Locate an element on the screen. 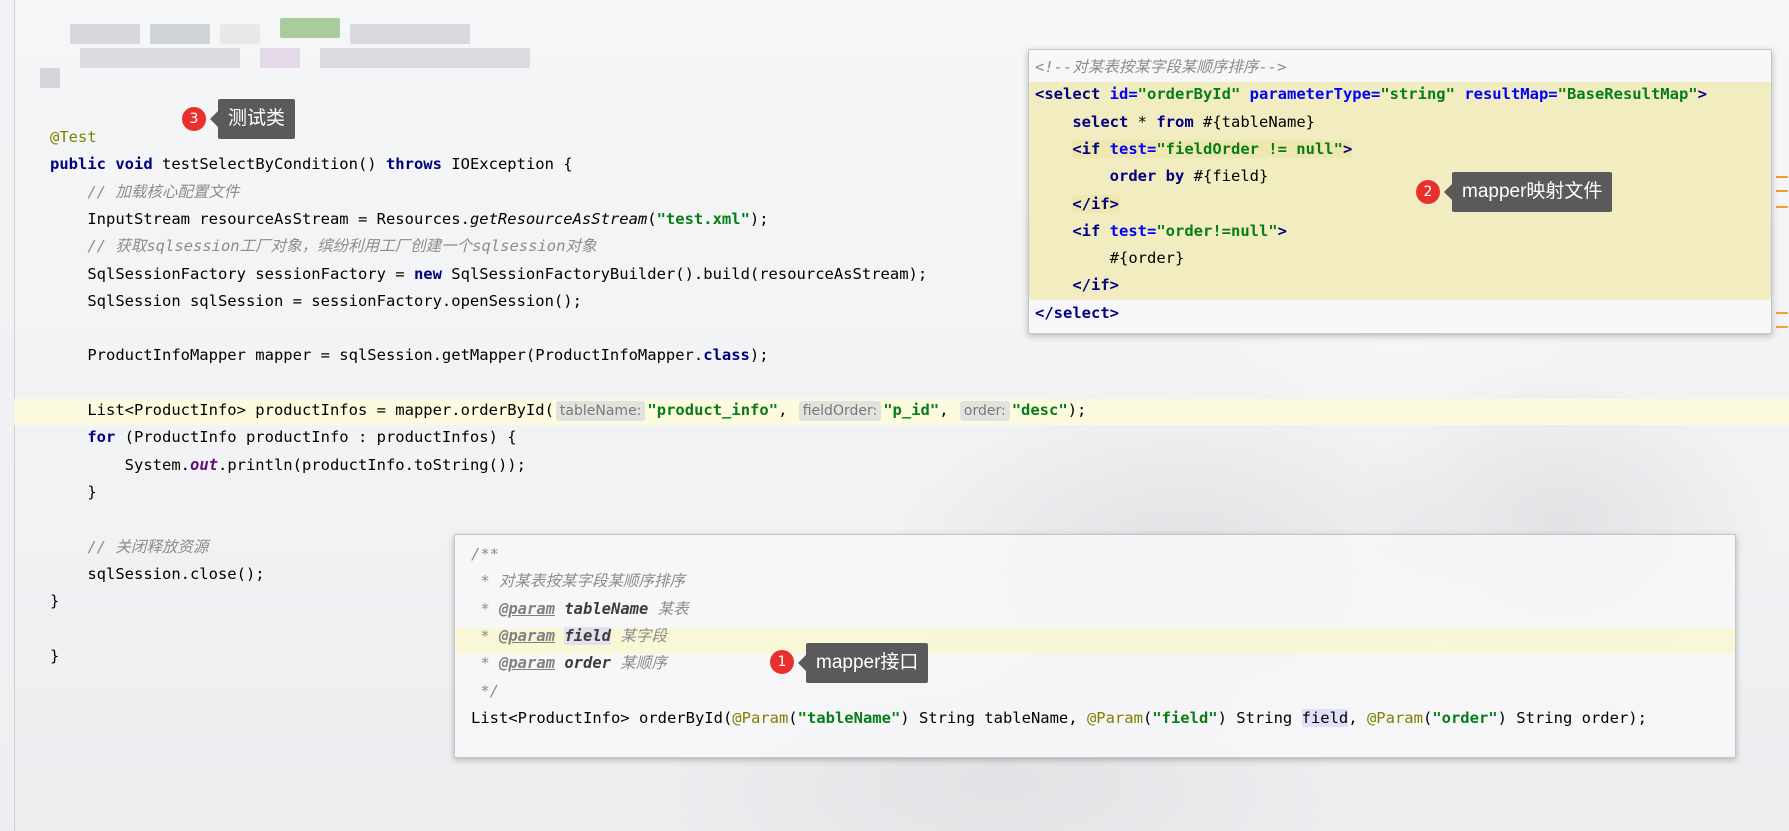  interface-line: /** is located at coordinates (485, 554).